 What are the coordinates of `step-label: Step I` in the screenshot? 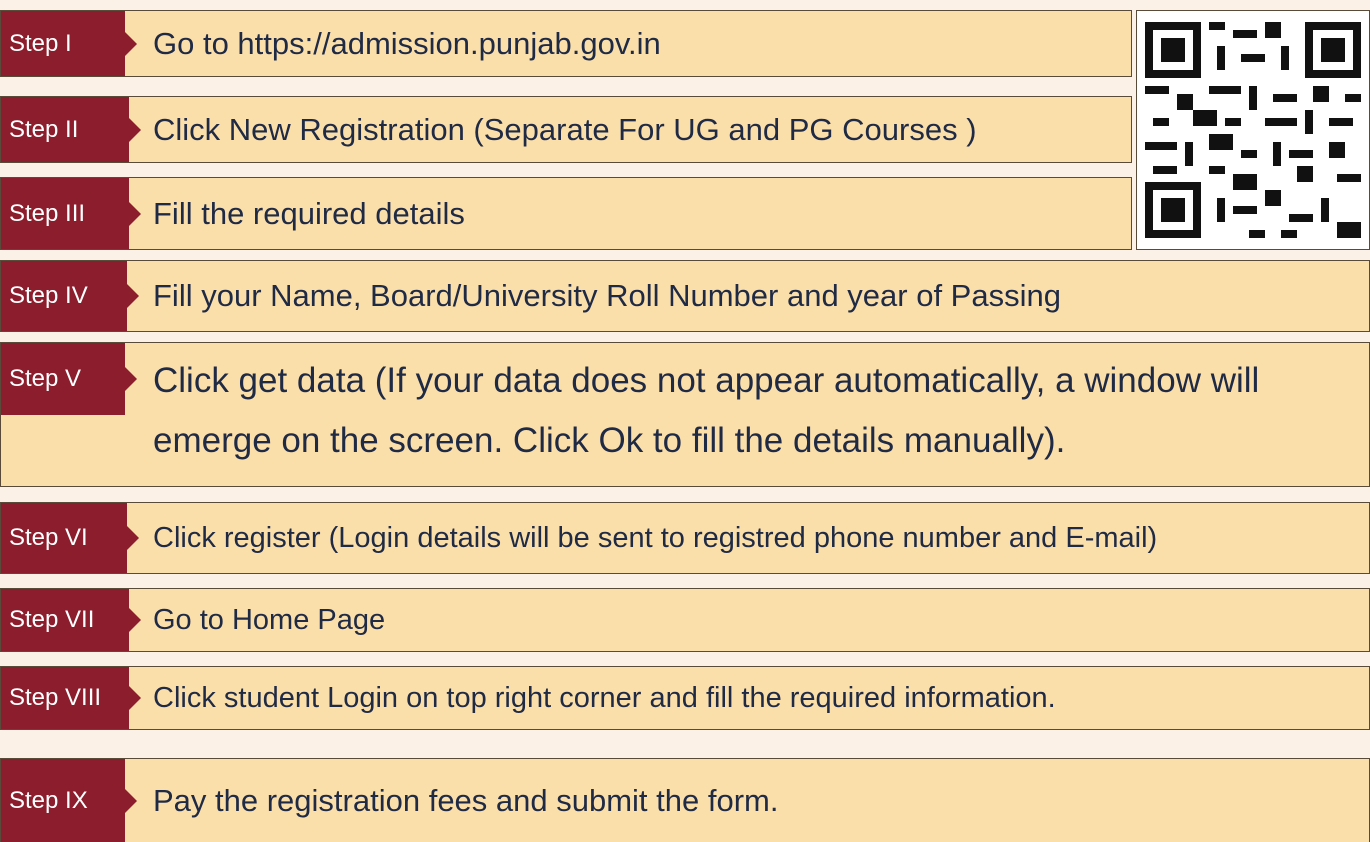 It's located at (69, 43).